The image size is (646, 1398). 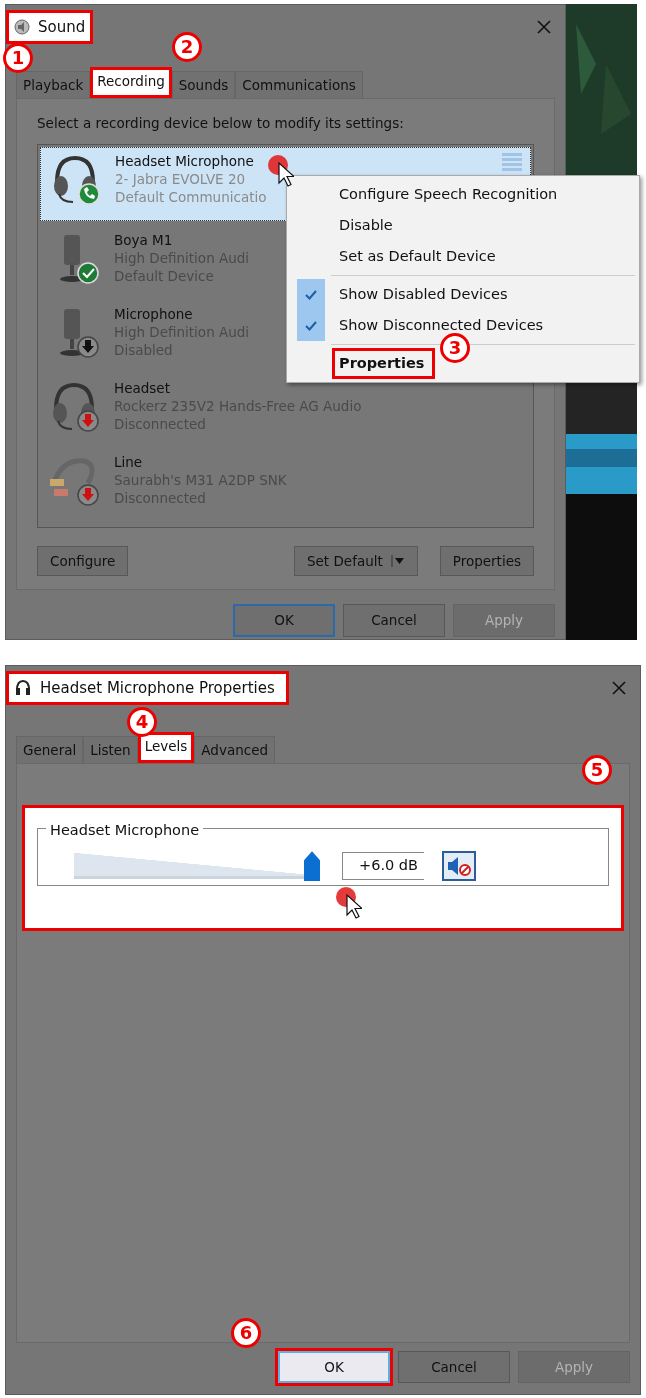 I want to click on window-title: Sound, so click(x=62, y=27).